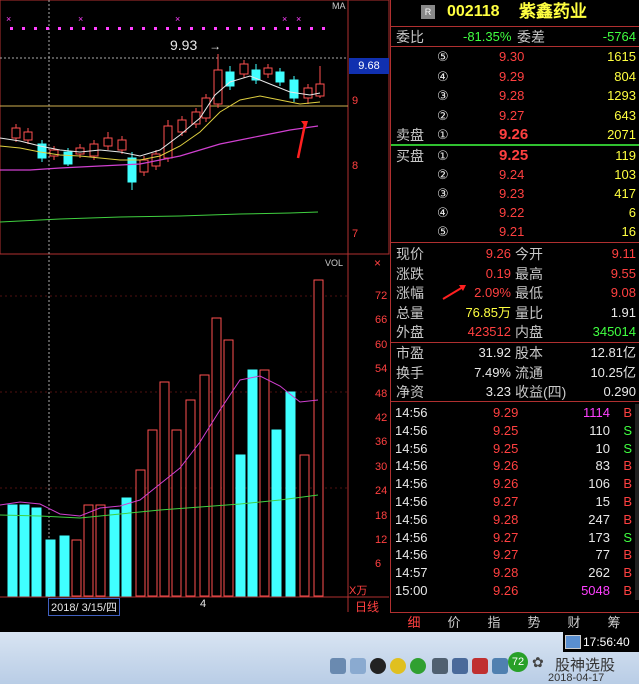 This screenshot has height=684, width=639. Describe the element at coordinates (184, 45) in the screenshot. I see `high-price-label: 9.93` at that location.